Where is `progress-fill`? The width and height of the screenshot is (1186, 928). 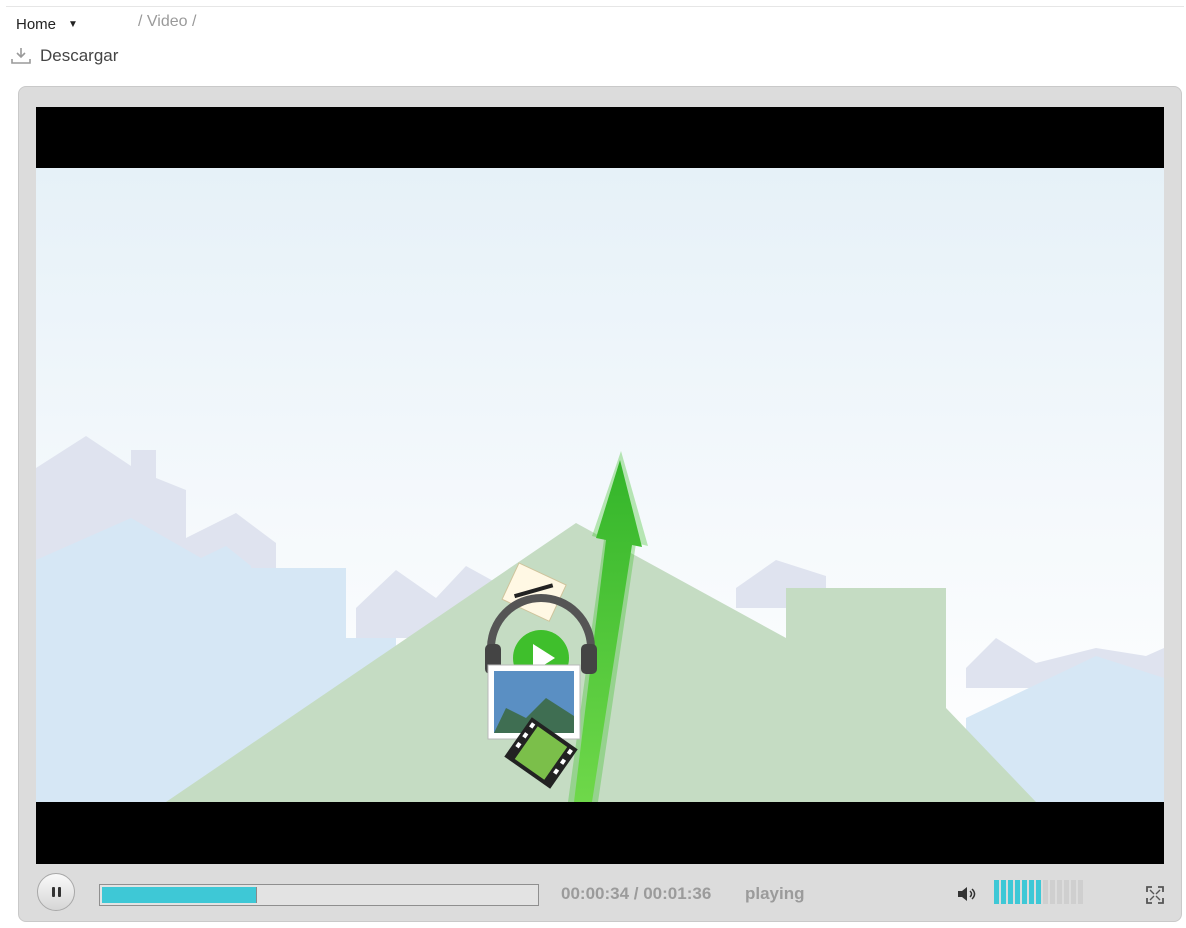
progress-fill is located at coordinates (179, 895).